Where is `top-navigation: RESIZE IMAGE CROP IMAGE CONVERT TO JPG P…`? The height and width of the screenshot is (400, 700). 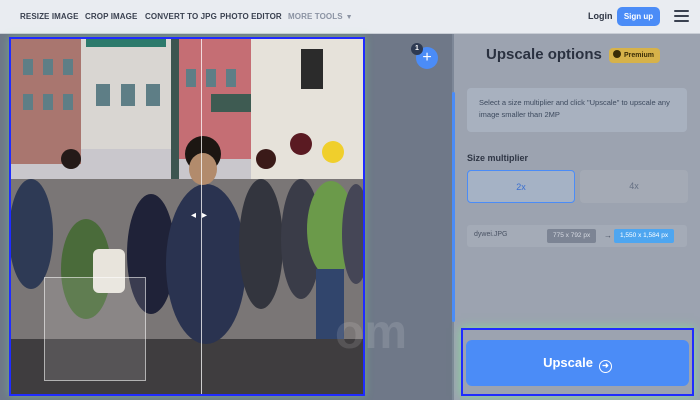
top-navigation: RESIZE IMAGE CROP IMAGE CONVERT TO JPG P… is located at coordinates (350, 17).